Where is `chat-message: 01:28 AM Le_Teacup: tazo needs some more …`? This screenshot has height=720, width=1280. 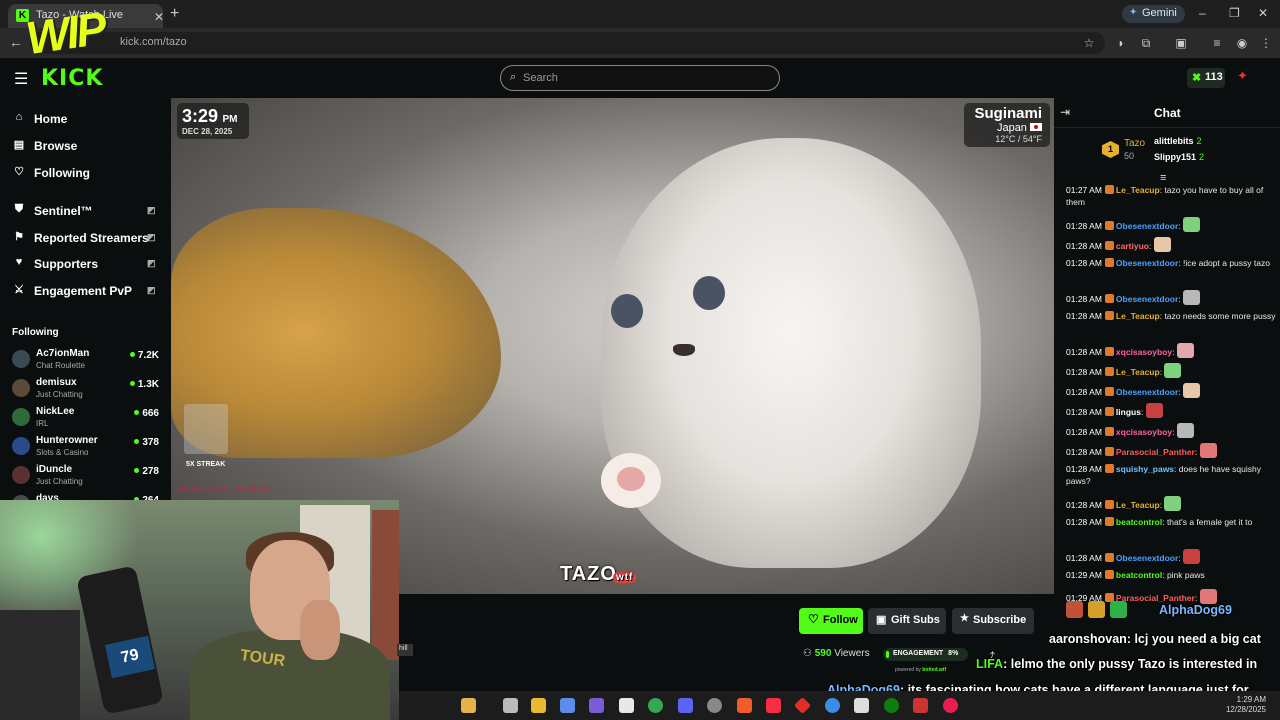 chat-message: 01:28 AM Le_Teacup: tazo needs some more … is located at coordinates (1171, 316).